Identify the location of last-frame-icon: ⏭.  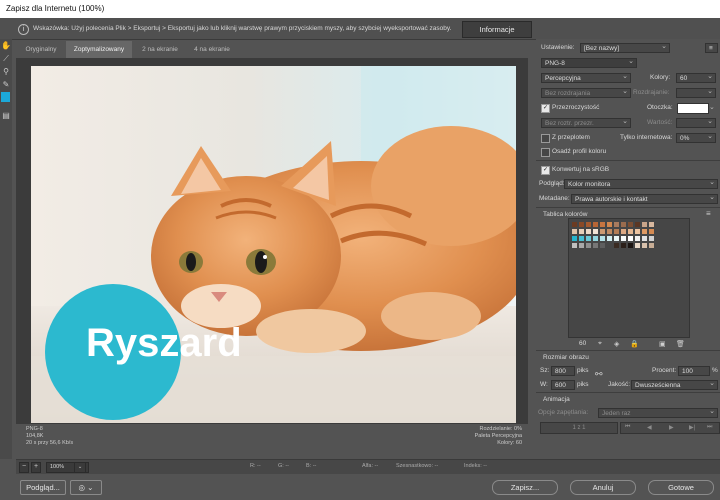
(709, 427).